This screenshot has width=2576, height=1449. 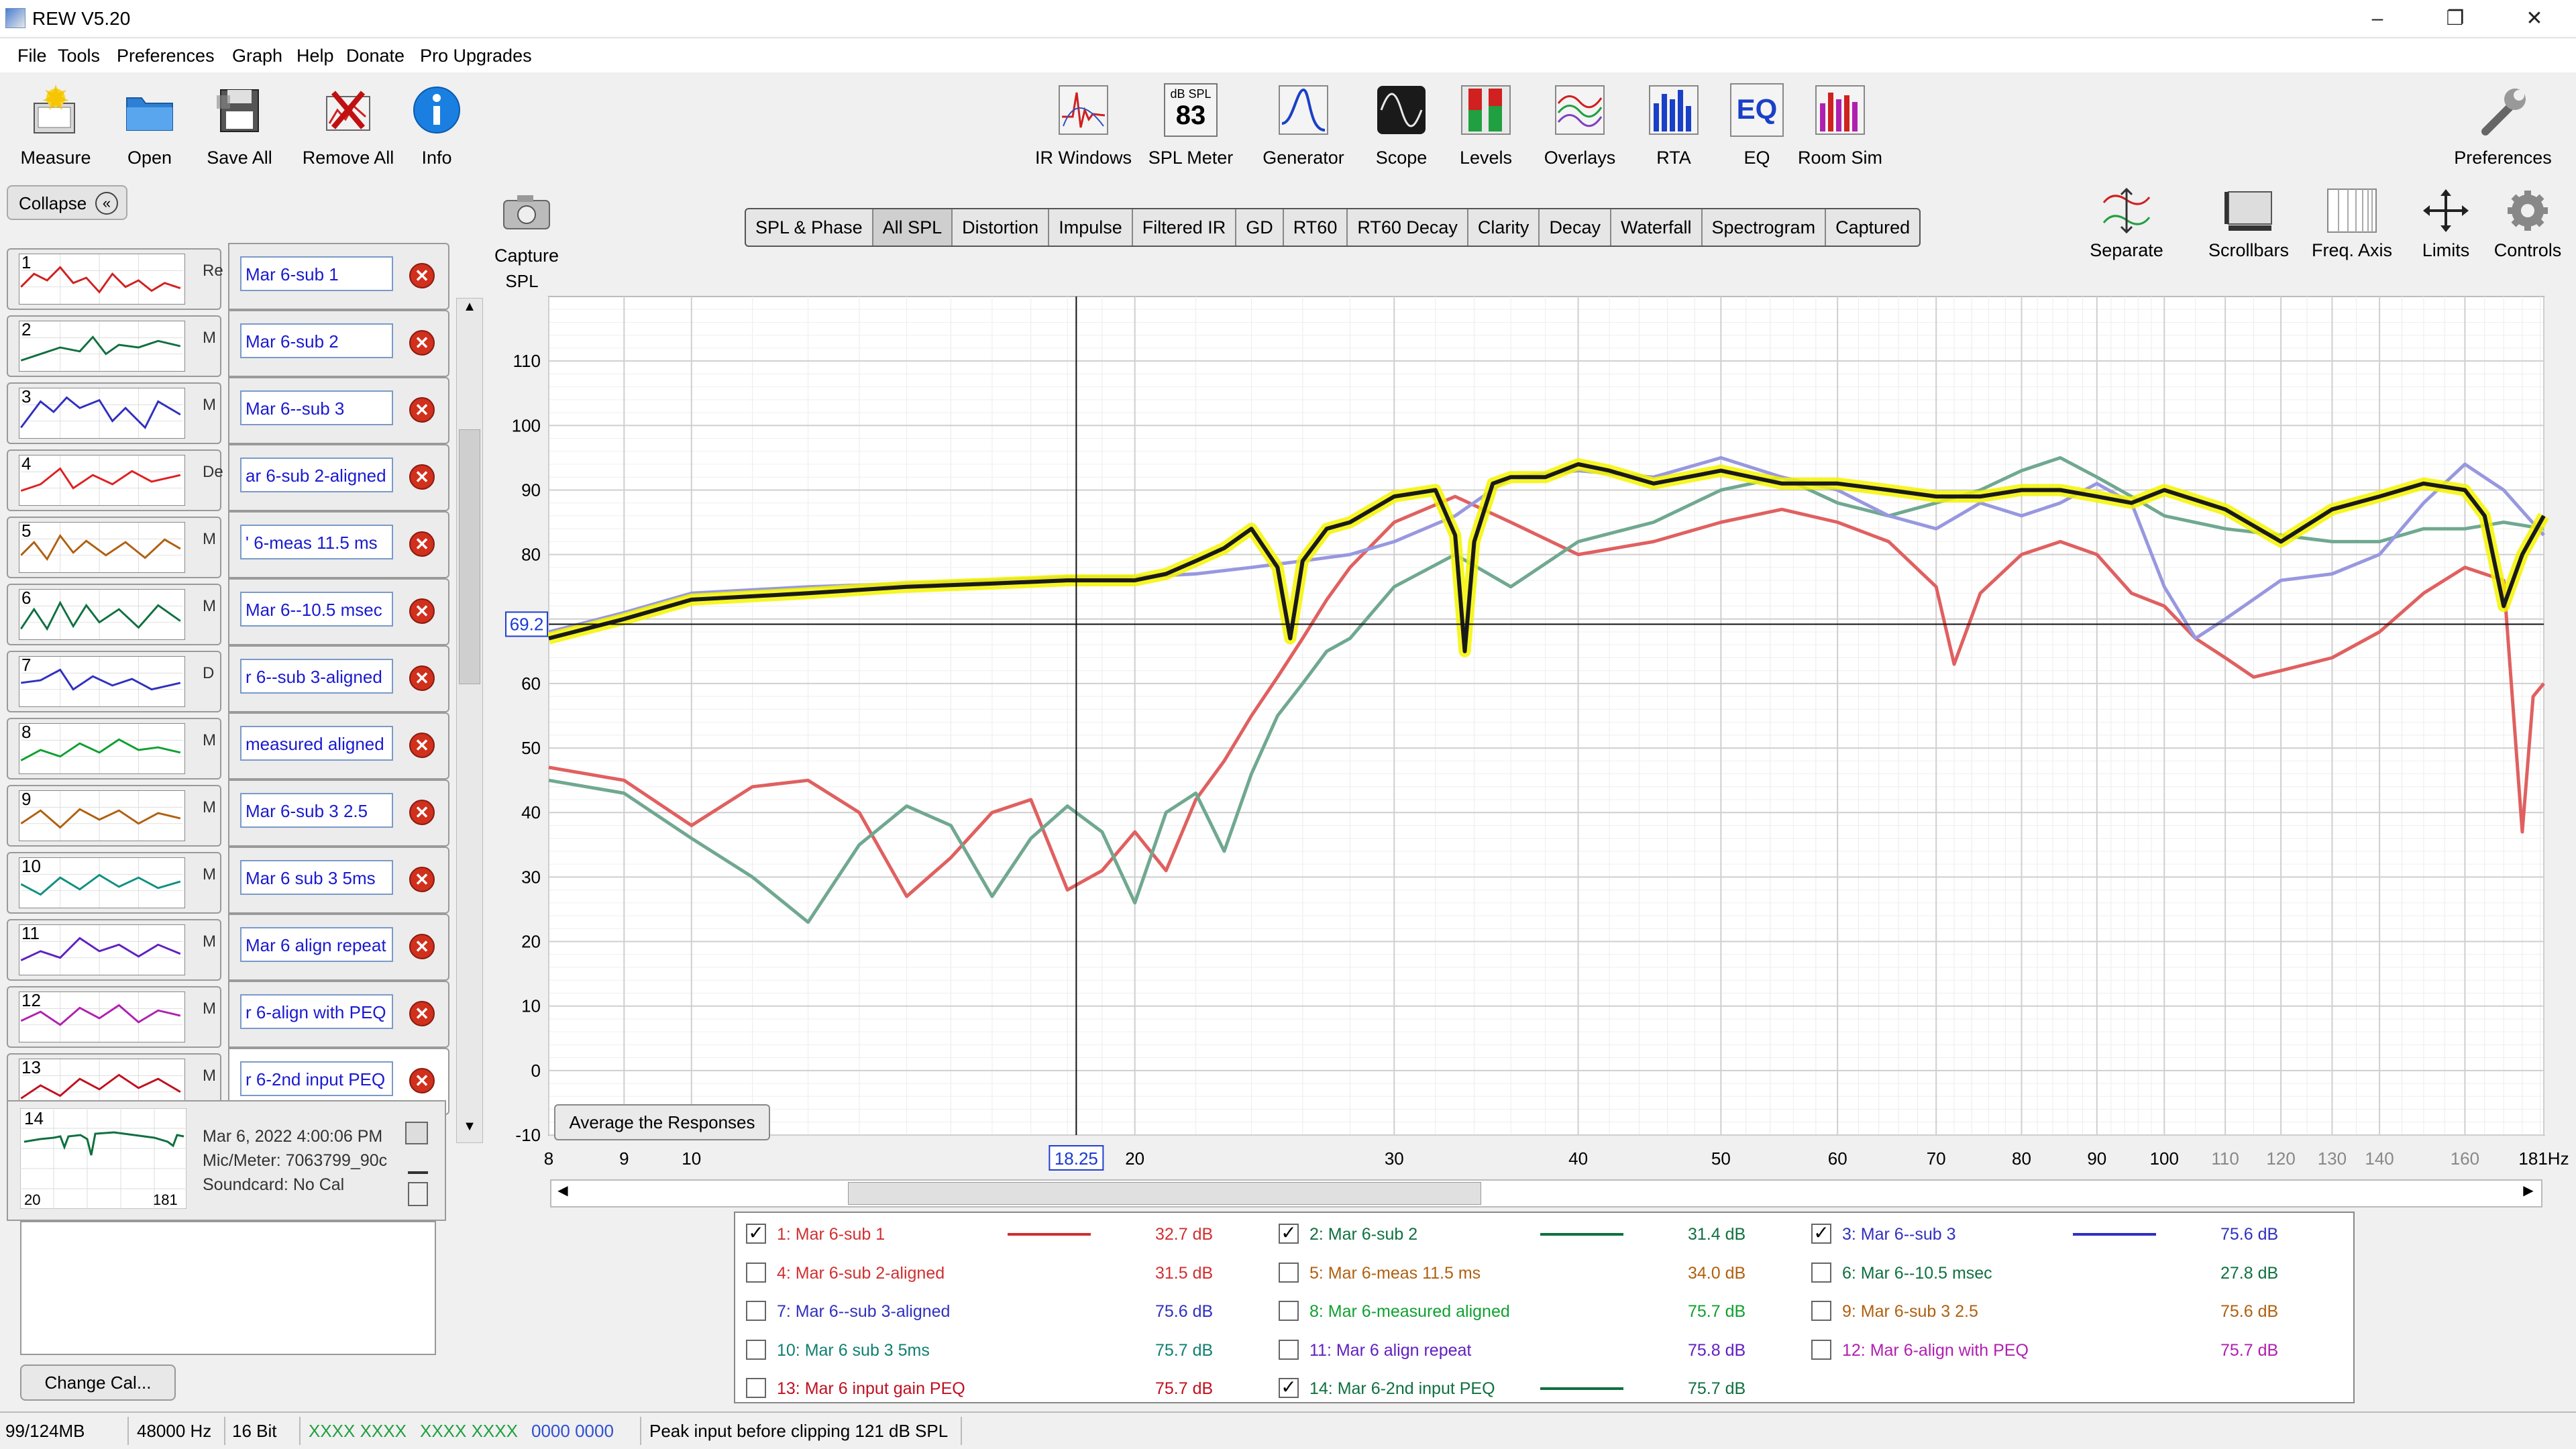 What do you see at coordinates (228, 410) in the screenshot?
I see `measurement-row: 3 M Mar 6--sub 3 ✕` at bounding box center [228, 410].